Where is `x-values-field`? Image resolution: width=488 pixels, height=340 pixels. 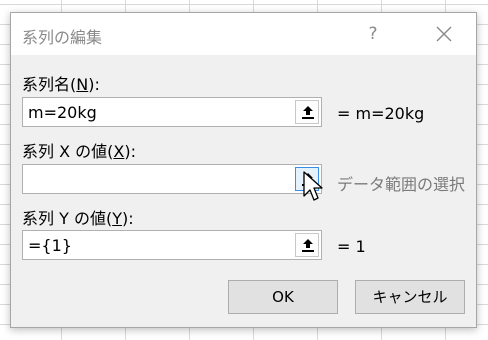
x-values-field is located at coordinates (172, 179).